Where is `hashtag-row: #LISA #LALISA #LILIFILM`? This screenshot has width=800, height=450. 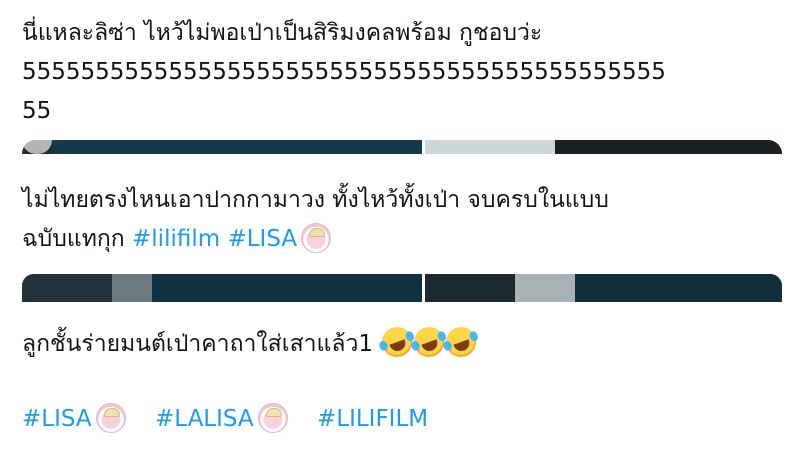 hashtag-row: #LISA #LALISA #LILIFILM is located at coordinates (404, 419).